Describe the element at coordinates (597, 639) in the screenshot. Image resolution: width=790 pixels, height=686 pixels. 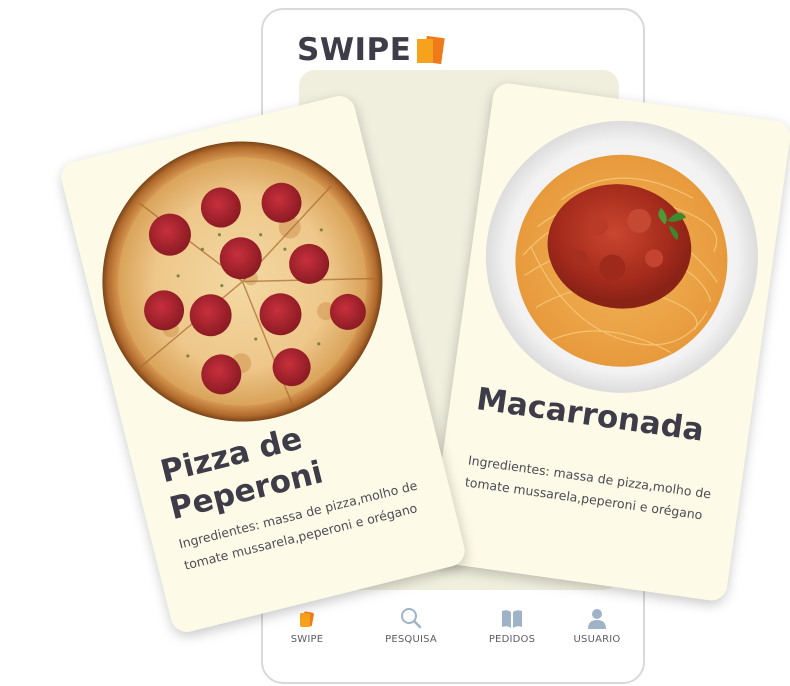
I see `nav-label-usuario: USUARIO` at that location.